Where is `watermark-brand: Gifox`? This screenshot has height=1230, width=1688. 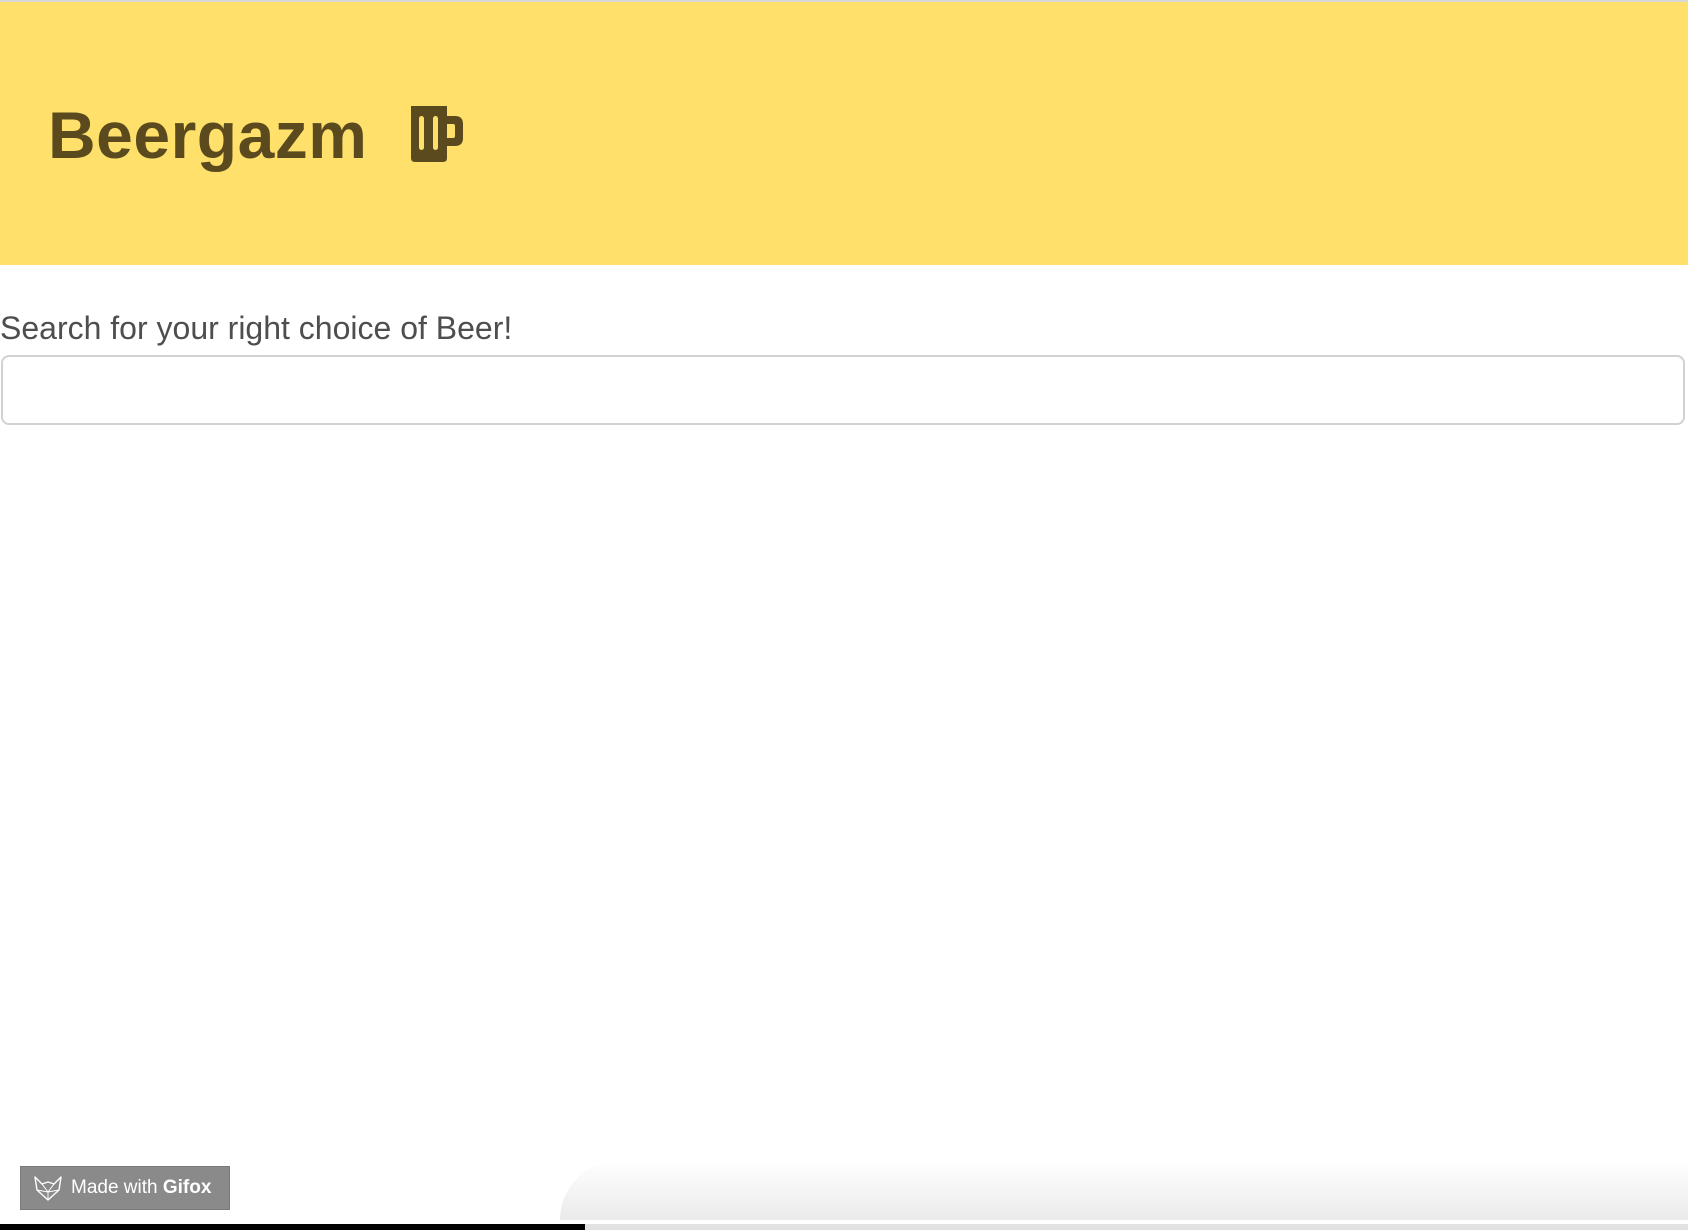 watermark-brand: Gifox is located at coordinates (187, 1187).